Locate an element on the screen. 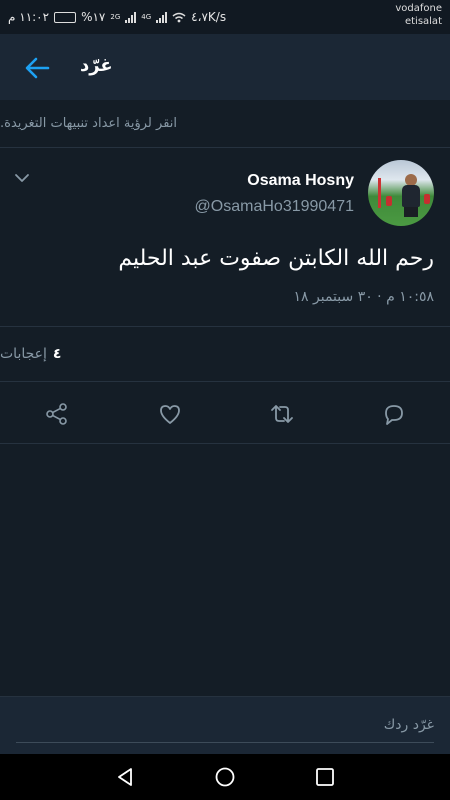 The width and height of the screenshot is (450, 800). nav-home-icon is located at coordinates (225, 777).